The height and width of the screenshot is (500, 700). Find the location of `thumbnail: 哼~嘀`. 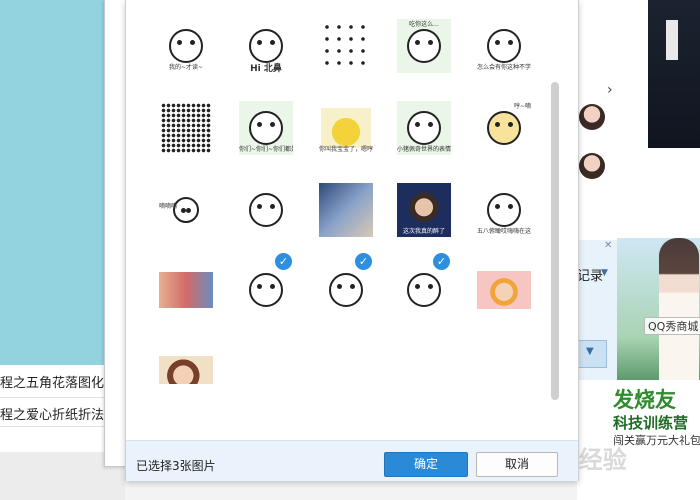

thumbnail: 哼~嘀 is located at coordinates (504, 128).